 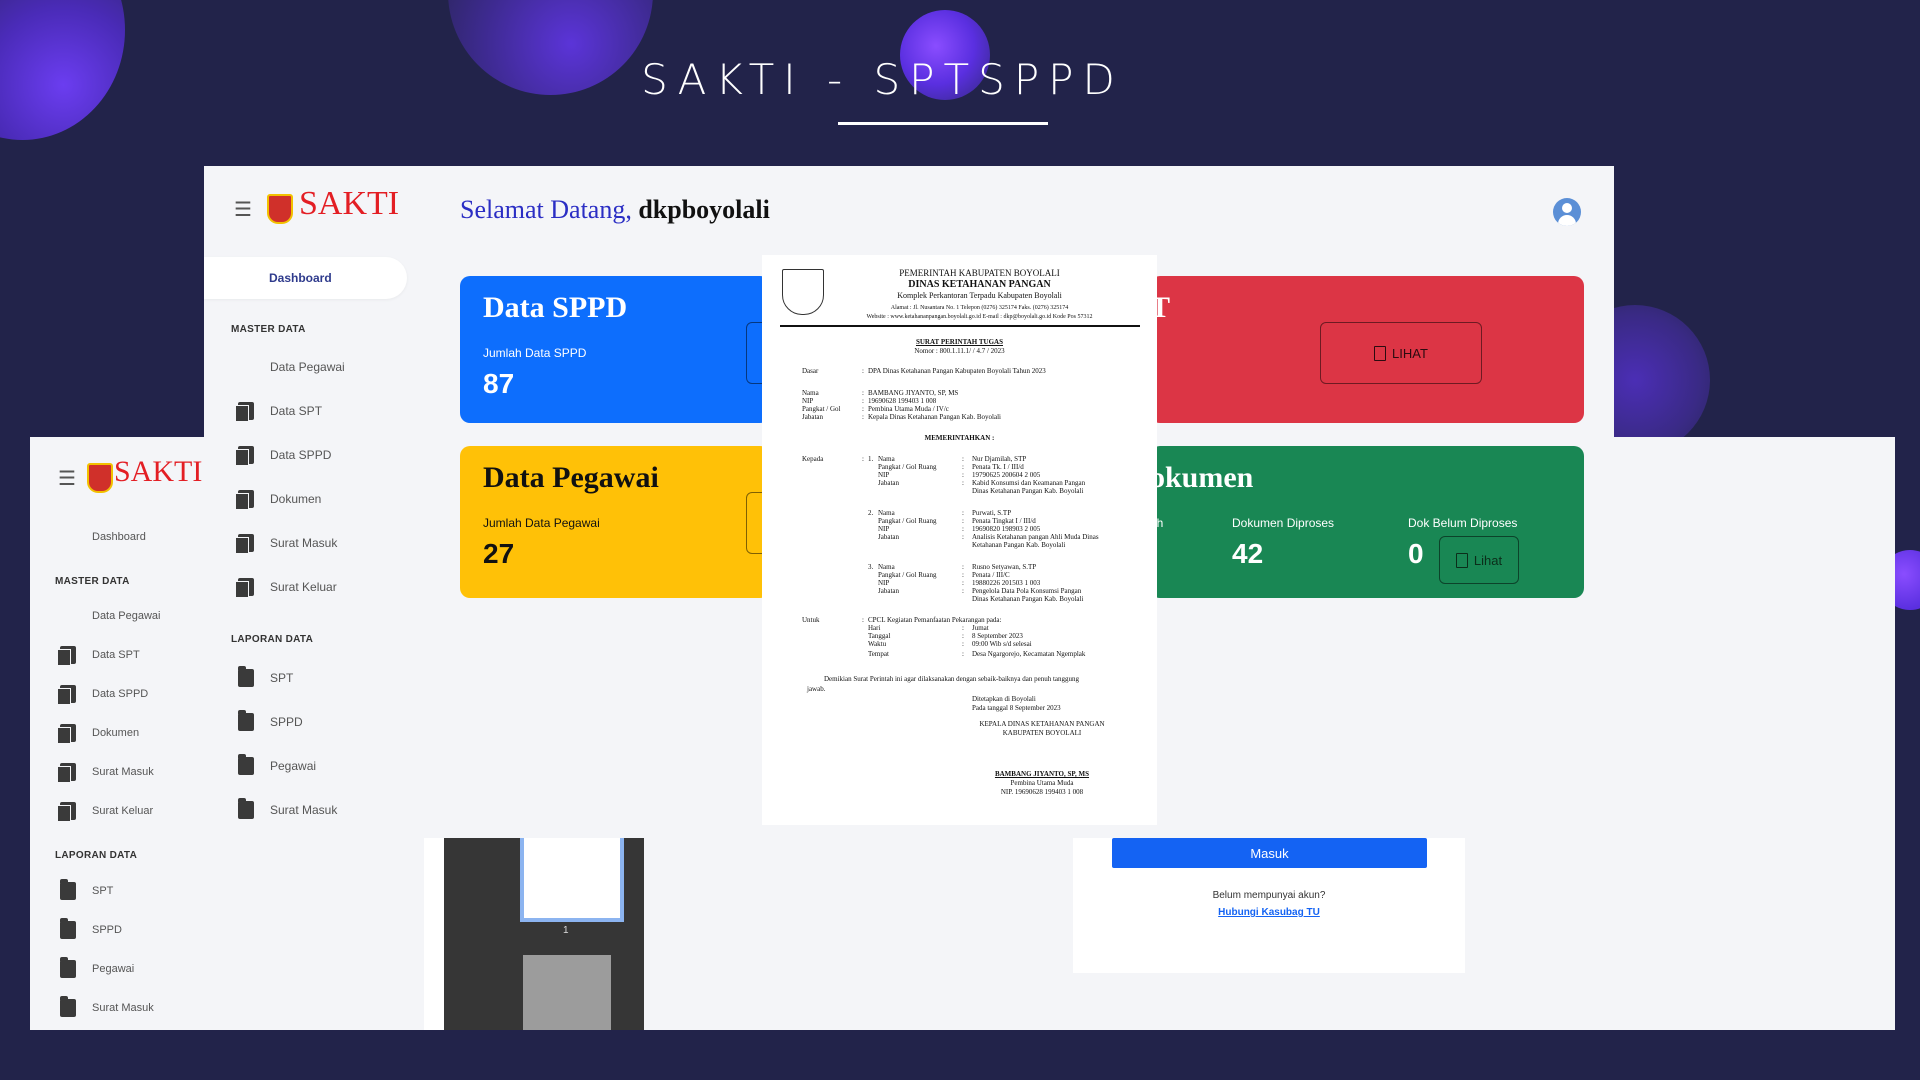 I want to click on dok-belum-value: 0, so click(x=1416, y=553).